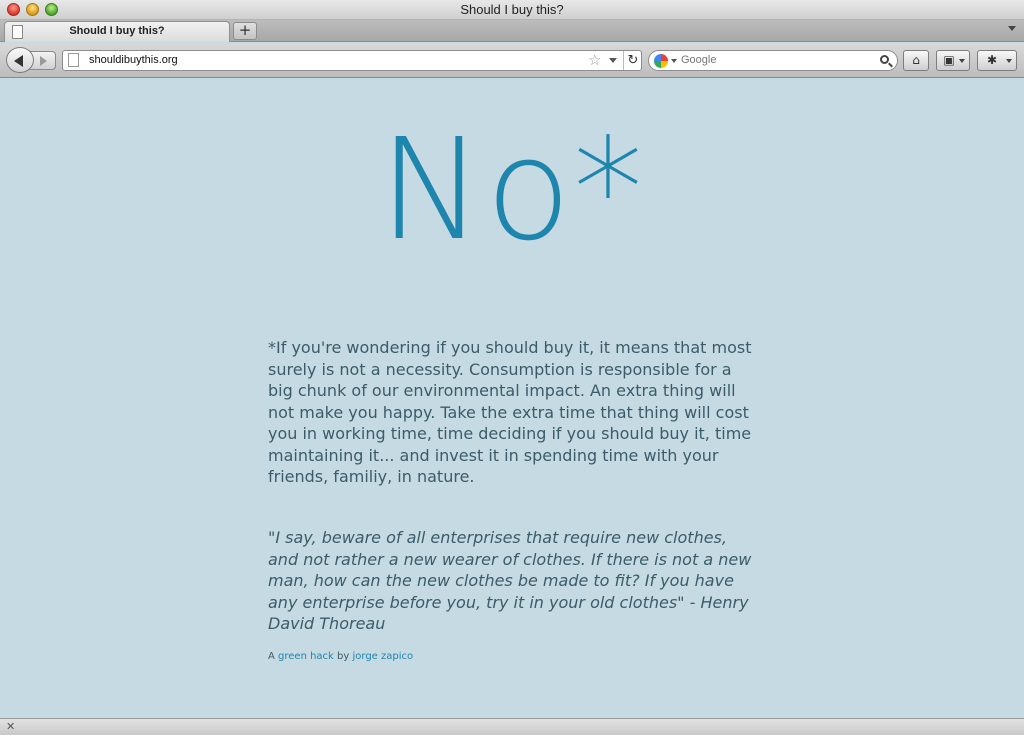 Image resolution: width=1024 pixels, height=735 pixels. What do you see at coordinates (383, 656) in the screenshot?
I see `author-link: jorge zapico` at bounding box center [383, 656].